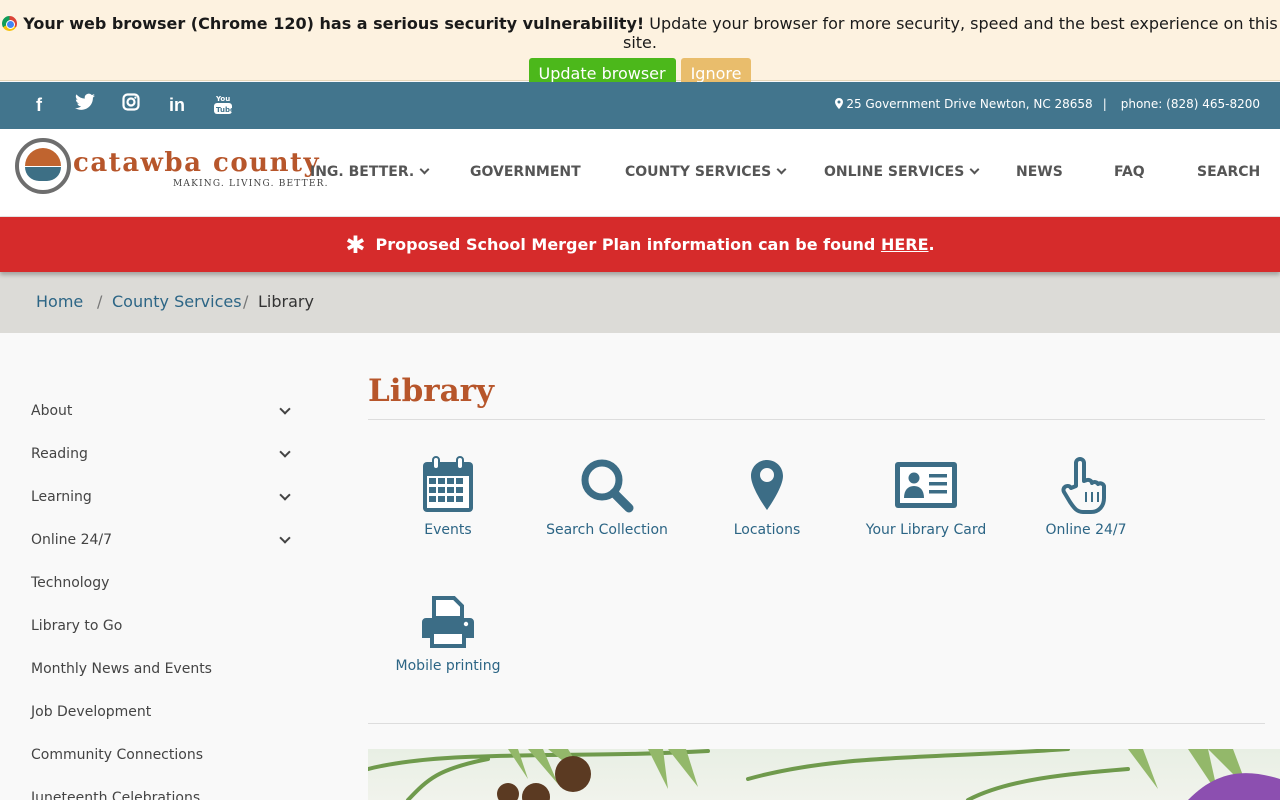 Image resolution: width=1280 pixels, height=800 pixels. What do you see at coordinates (116, 795) in the screenshot?
I see `sidebar-item-label: Juneteenth Celebrations` at bounding box center [116, 795].